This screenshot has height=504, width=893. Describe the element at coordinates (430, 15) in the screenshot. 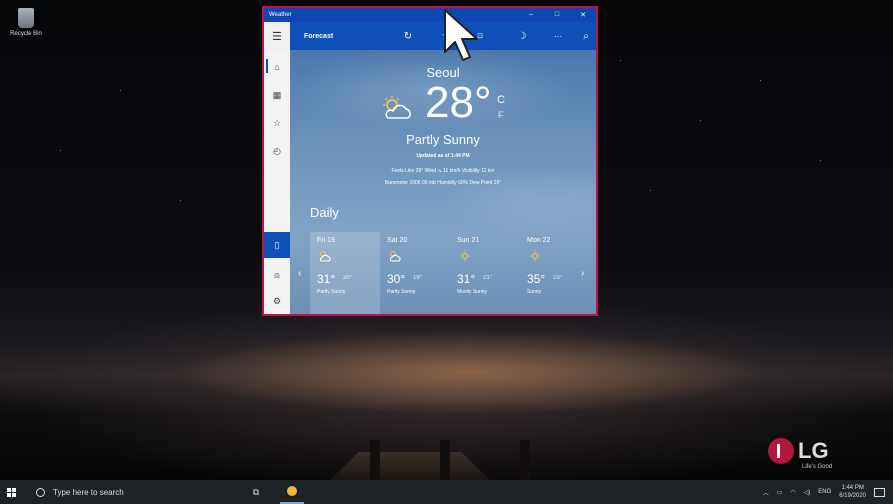

I see `title-bar: Weather – □ ✕` at that location.